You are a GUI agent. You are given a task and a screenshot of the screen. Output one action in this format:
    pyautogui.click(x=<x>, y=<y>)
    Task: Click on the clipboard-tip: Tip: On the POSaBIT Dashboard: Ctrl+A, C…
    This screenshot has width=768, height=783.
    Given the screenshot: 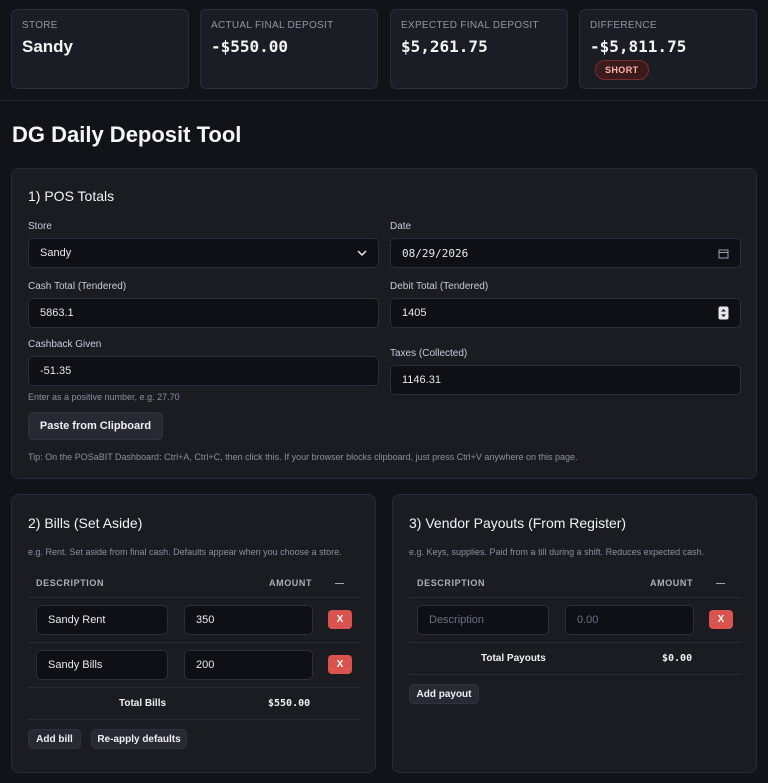 What is the action you would take?
    pyautogui.click(x=303, y=457)
    